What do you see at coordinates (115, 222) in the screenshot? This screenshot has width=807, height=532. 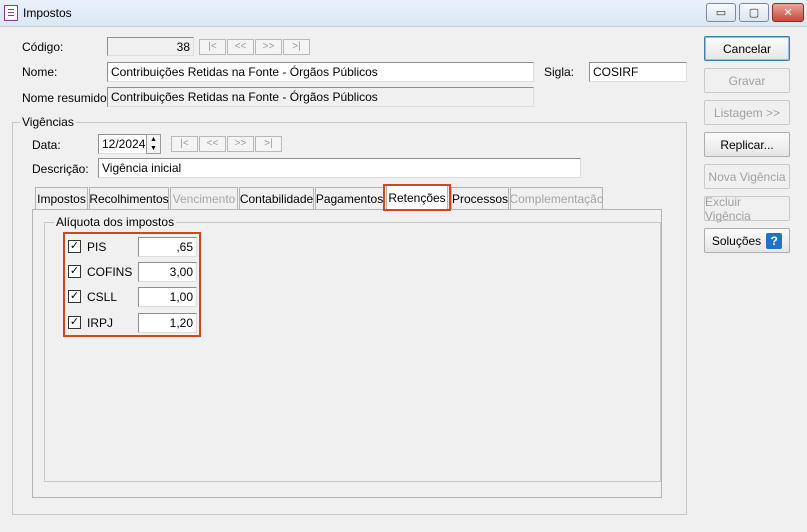 I see `aliquota-group-title: Alíquota dos impostos` at bounding box center [115, 222].